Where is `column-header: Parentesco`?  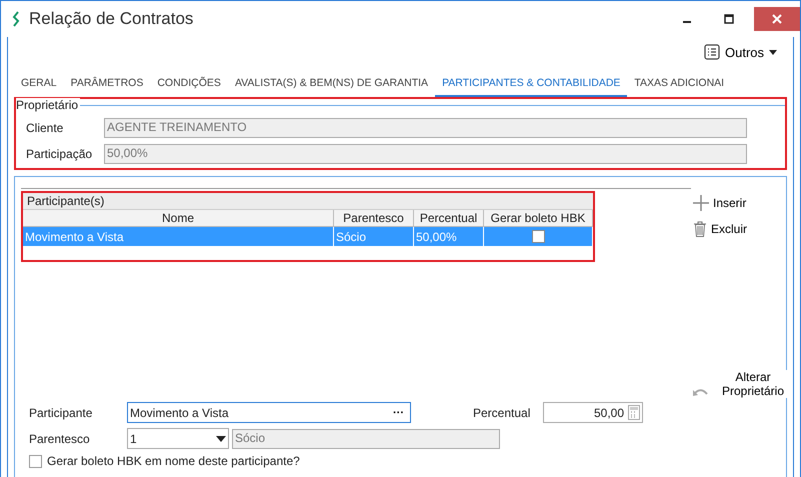
column-header: Parentesco is located at coordinates (374, 218).